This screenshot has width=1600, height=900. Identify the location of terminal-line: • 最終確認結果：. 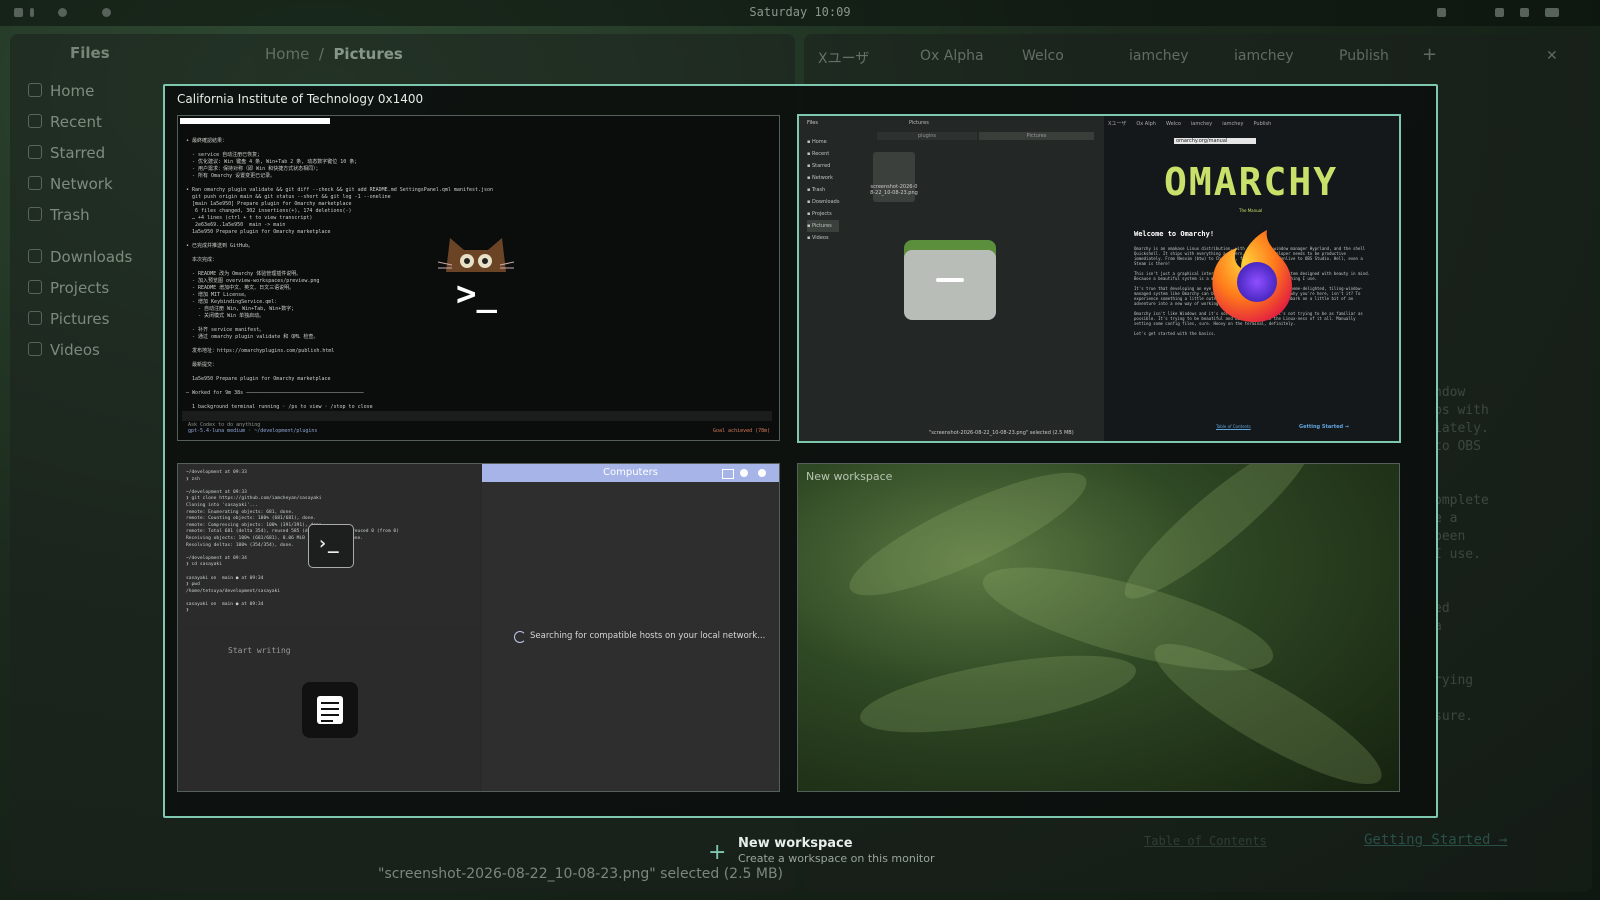
(207, 141).